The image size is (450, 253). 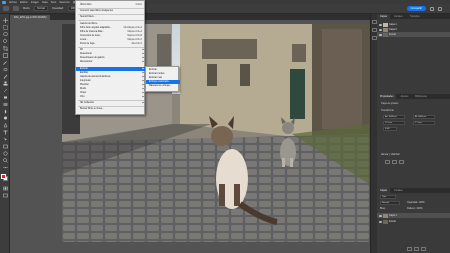 I want to click on tab-capas: Capas, so click(x=383, y=190).